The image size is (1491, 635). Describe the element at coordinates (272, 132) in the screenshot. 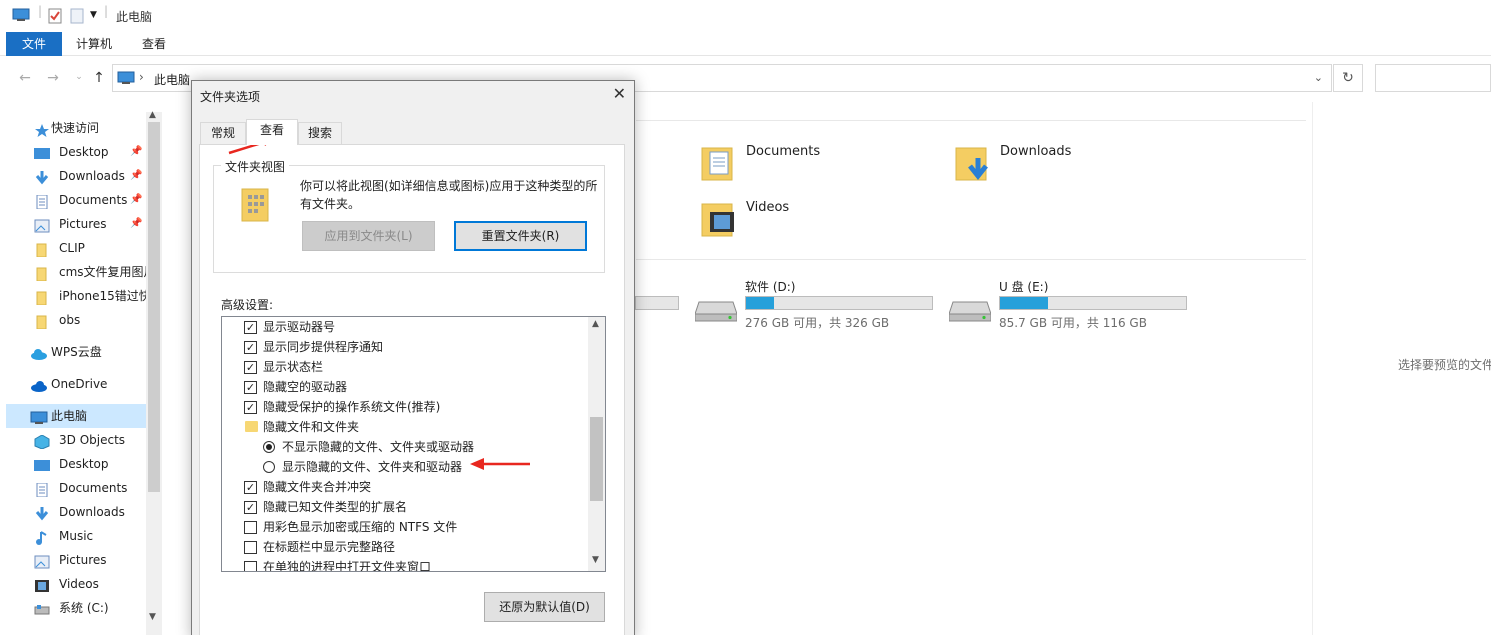

I see `tab-view: 查看` at that location.